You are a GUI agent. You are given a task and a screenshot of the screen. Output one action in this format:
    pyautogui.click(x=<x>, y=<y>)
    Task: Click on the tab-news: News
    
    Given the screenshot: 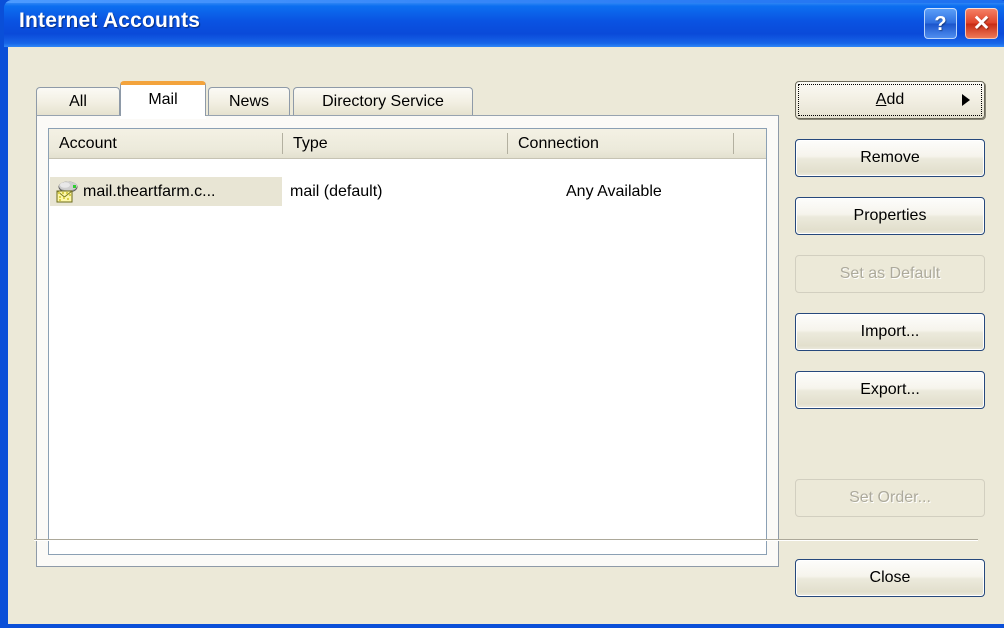 What is the action you would take?
    pyautogui.click(x=249, y=101)
    